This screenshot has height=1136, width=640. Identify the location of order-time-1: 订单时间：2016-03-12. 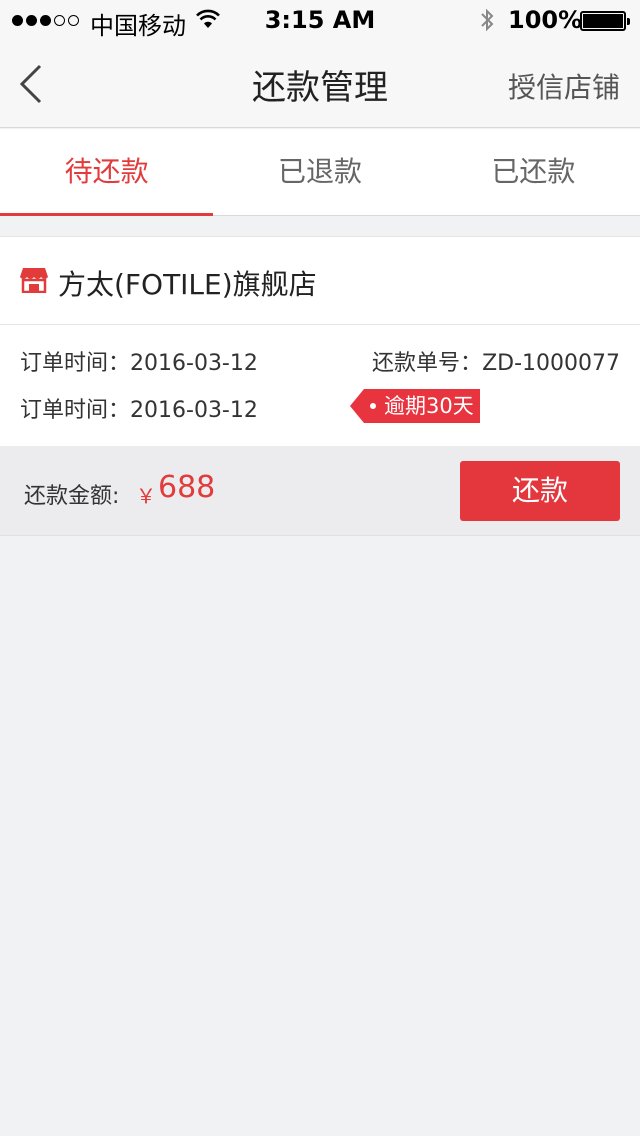
(139, 361).